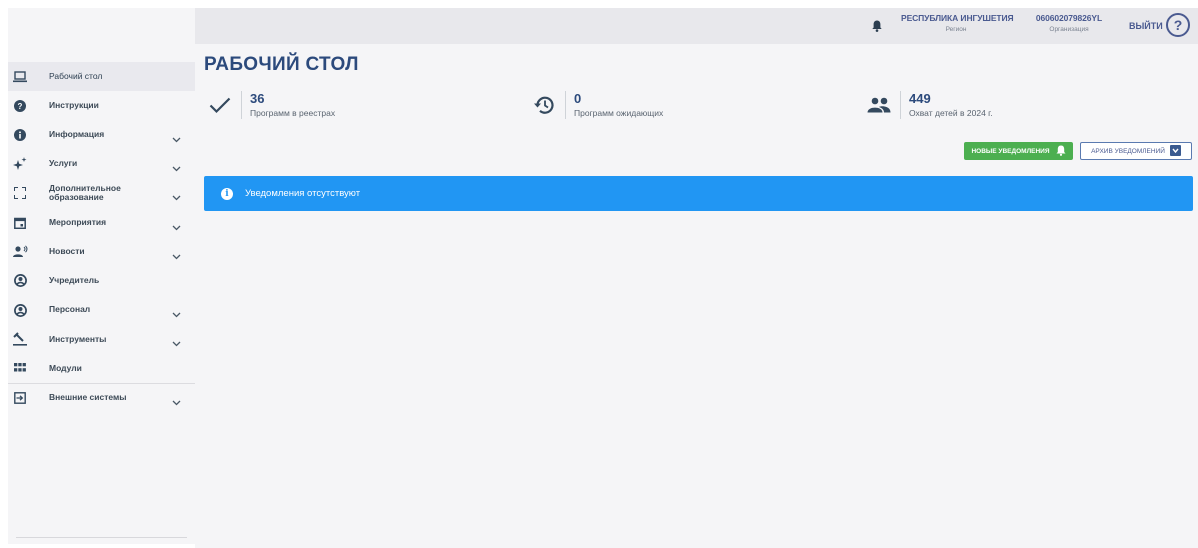 The width and height of the screenshot is (1198, 548). I want to click on sidebar-item-label: Новости, so click(67, 250).